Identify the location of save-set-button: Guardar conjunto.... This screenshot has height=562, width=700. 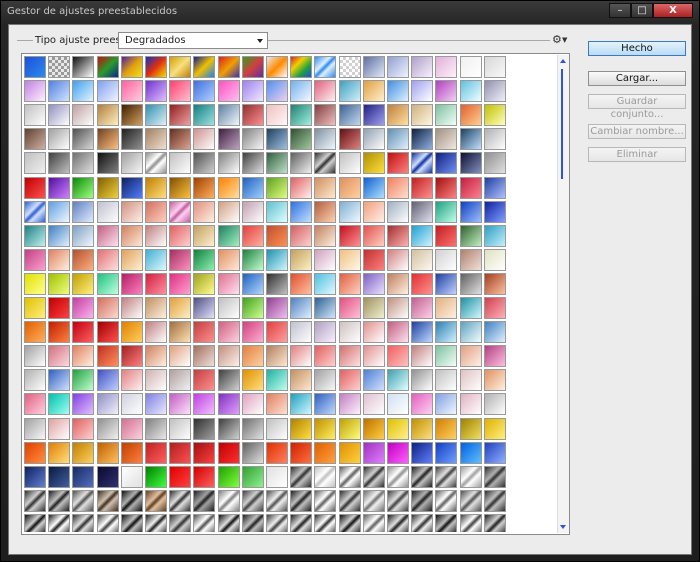
(637, 107).